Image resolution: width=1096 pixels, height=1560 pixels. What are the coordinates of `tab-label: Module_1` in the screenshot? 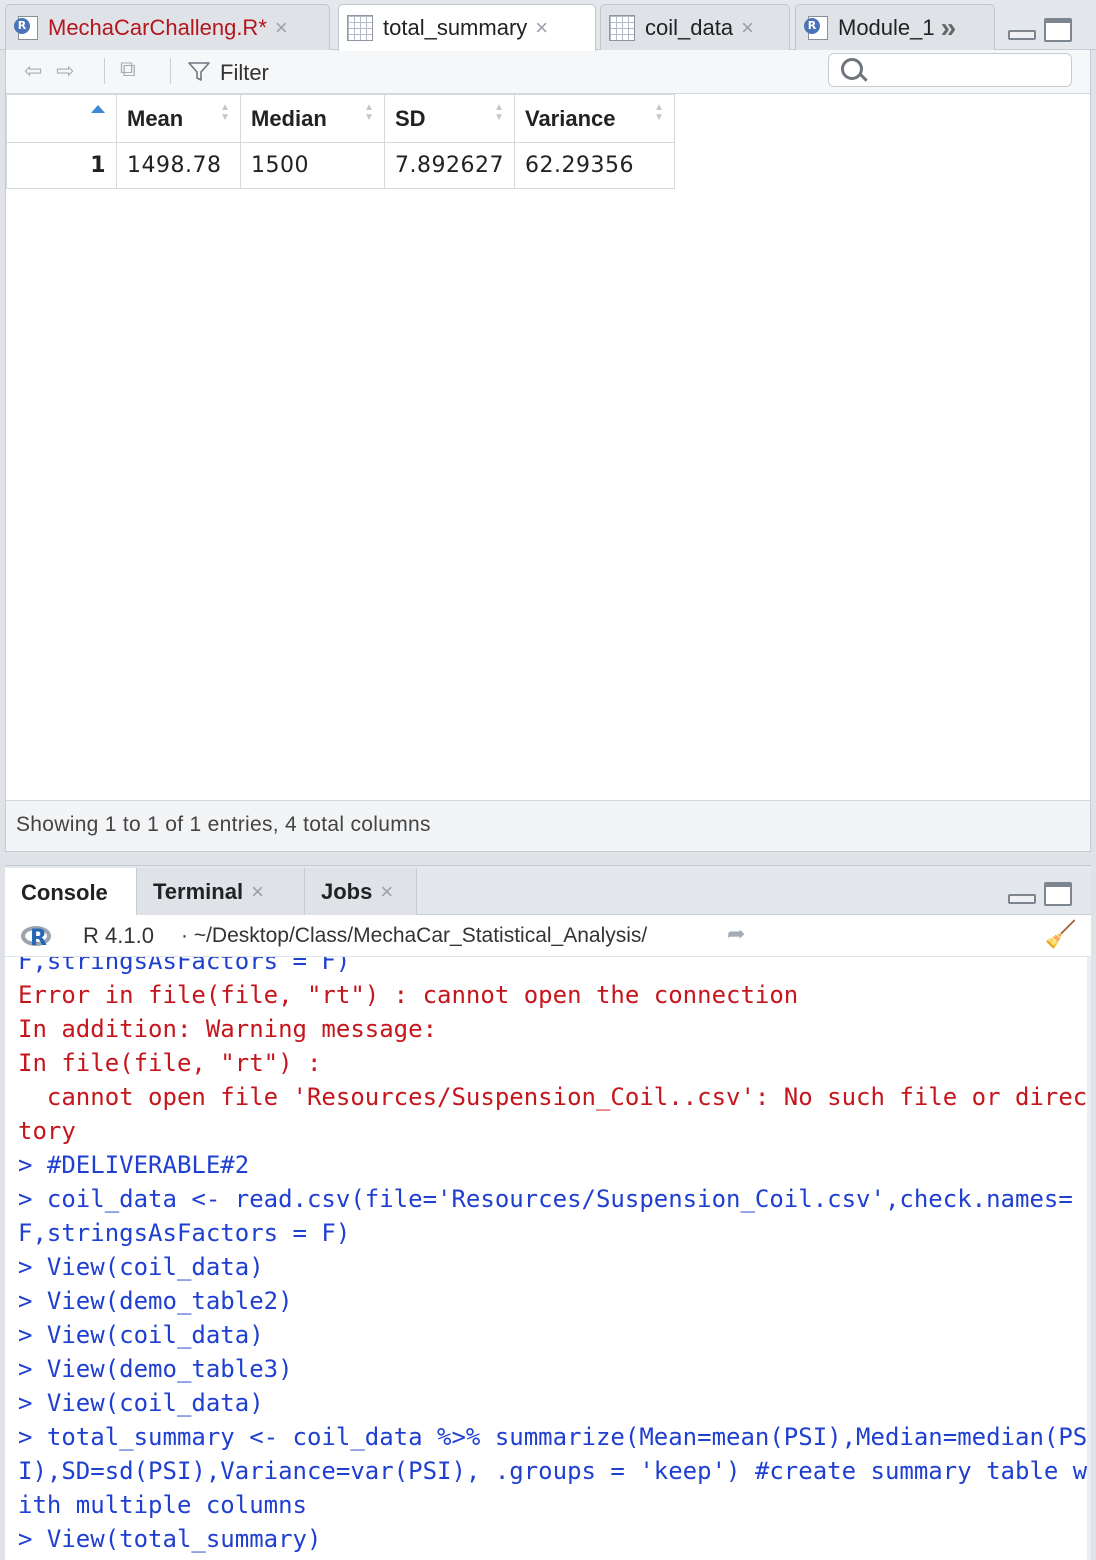 It's located at (886, 27).